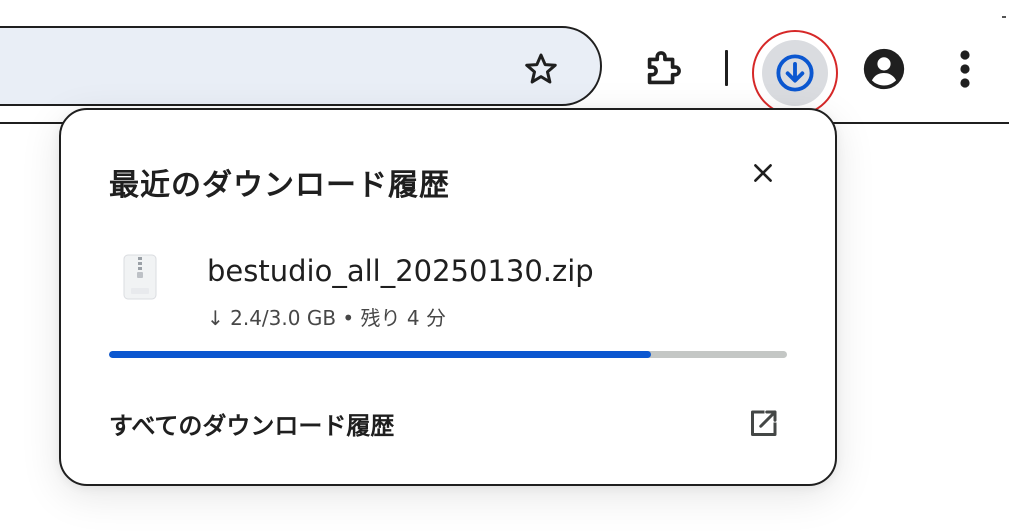 The image size is (1009, 532). What do you see at coordinates (279, 185) in the screenshot?
I see `popup-title: 最近のダウンロード履歴` at bounding box center [279, 185].